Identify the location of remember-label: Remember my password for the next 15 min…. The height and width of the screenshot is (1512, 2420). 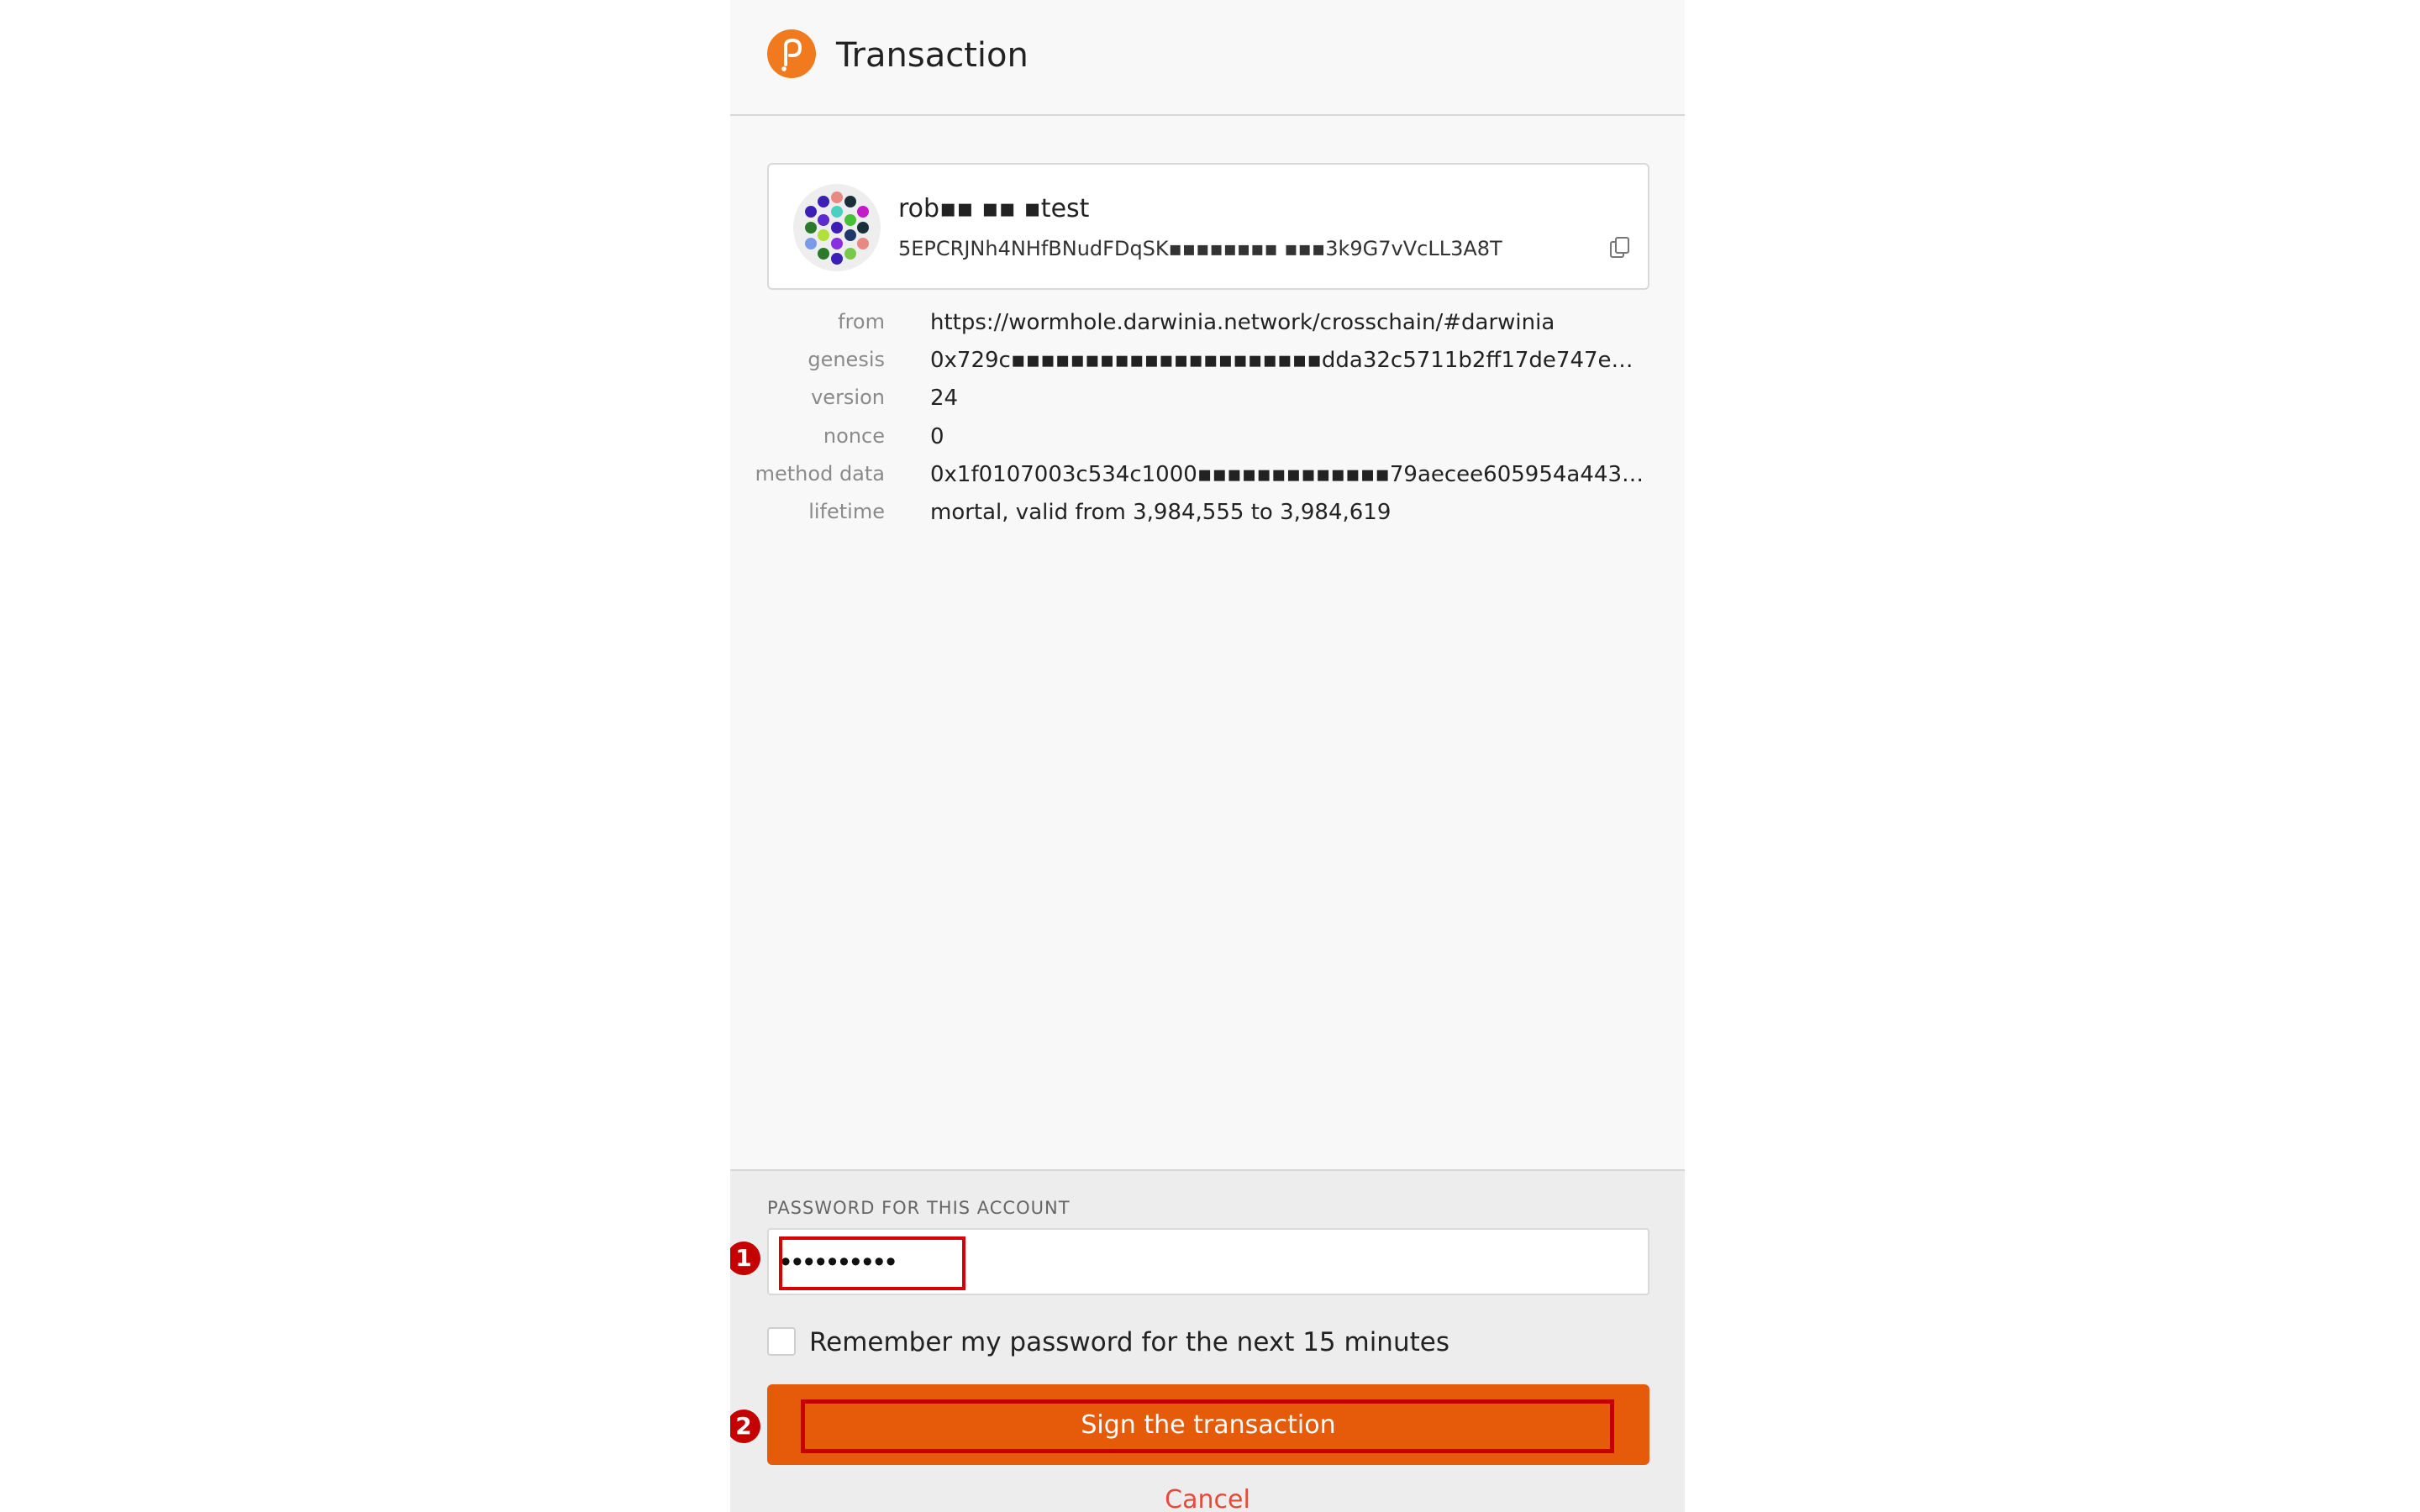
(1129, 1342).